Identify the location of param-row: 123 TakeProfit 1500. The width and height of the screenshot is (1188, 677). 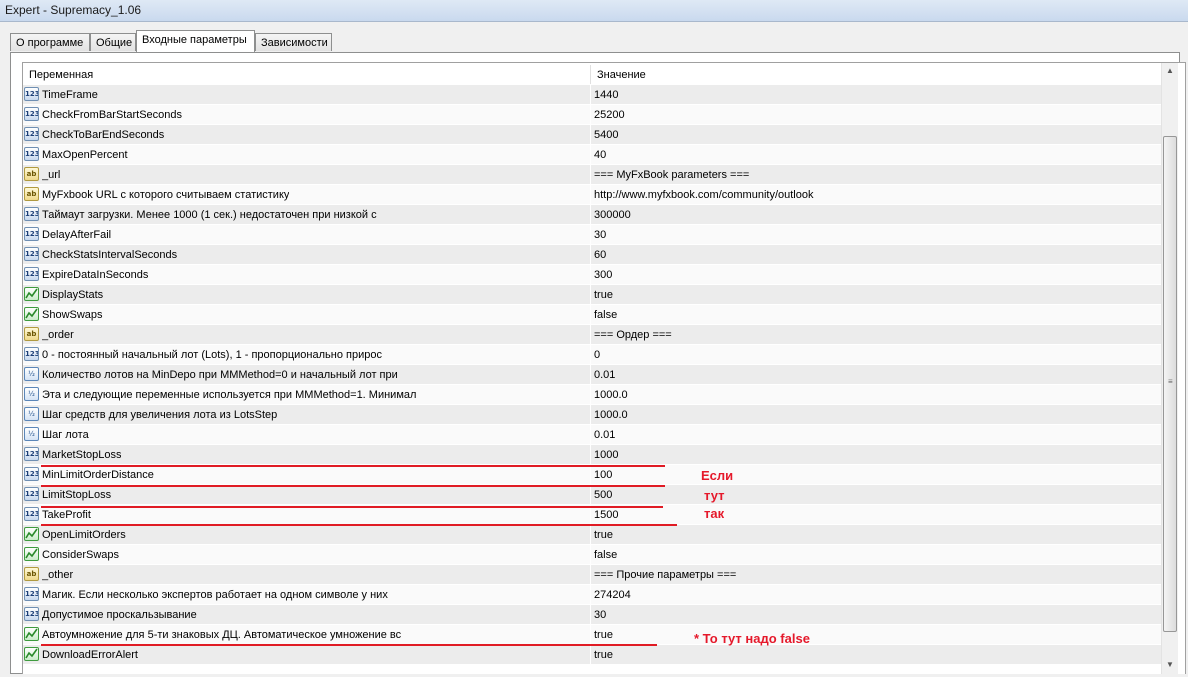
(592, 515).